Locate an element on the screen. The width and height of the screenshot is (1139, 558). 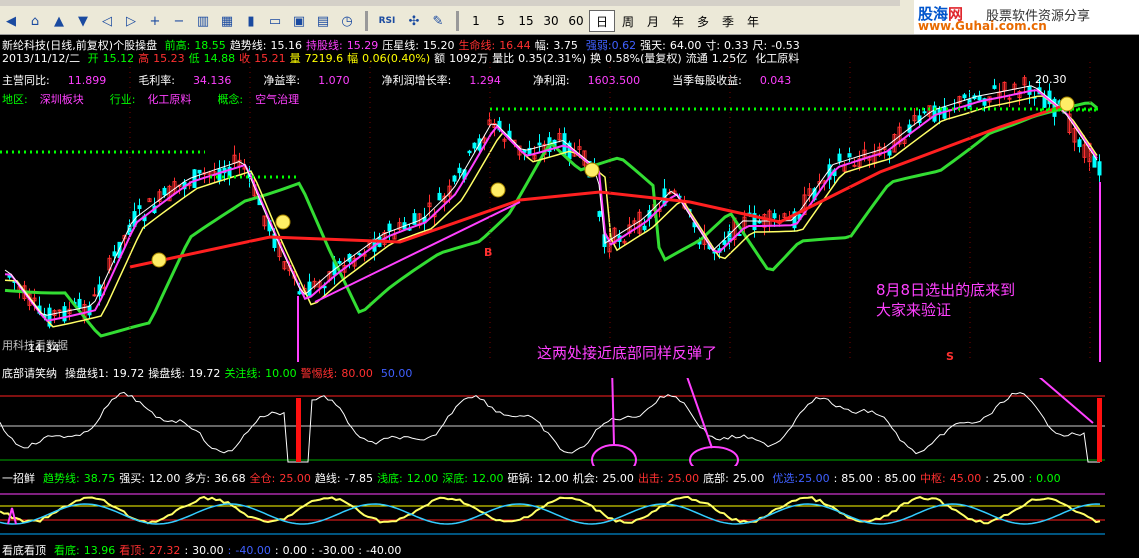
screen-icon: ▭ is located at coordinates (275, 21).